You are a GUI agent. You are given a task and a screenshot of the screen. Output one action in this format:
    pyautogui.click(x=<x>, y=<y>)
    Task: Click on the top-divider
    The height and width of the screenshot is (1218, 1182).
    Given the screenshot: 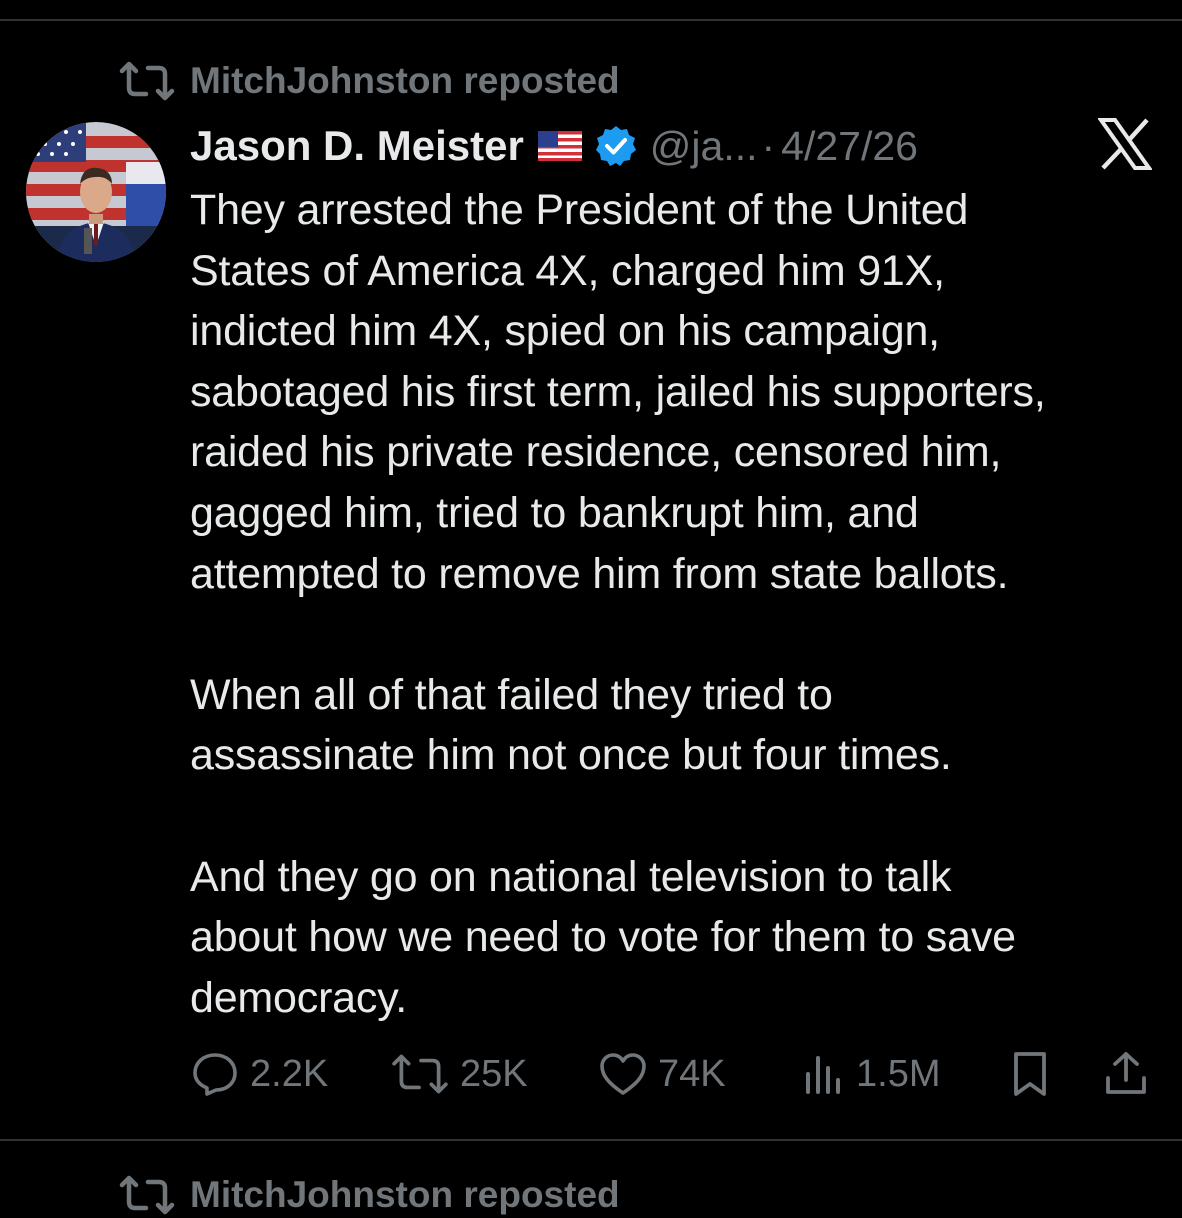 What is the action you would take?
    pyautogui.click(x=591, y=20)
    